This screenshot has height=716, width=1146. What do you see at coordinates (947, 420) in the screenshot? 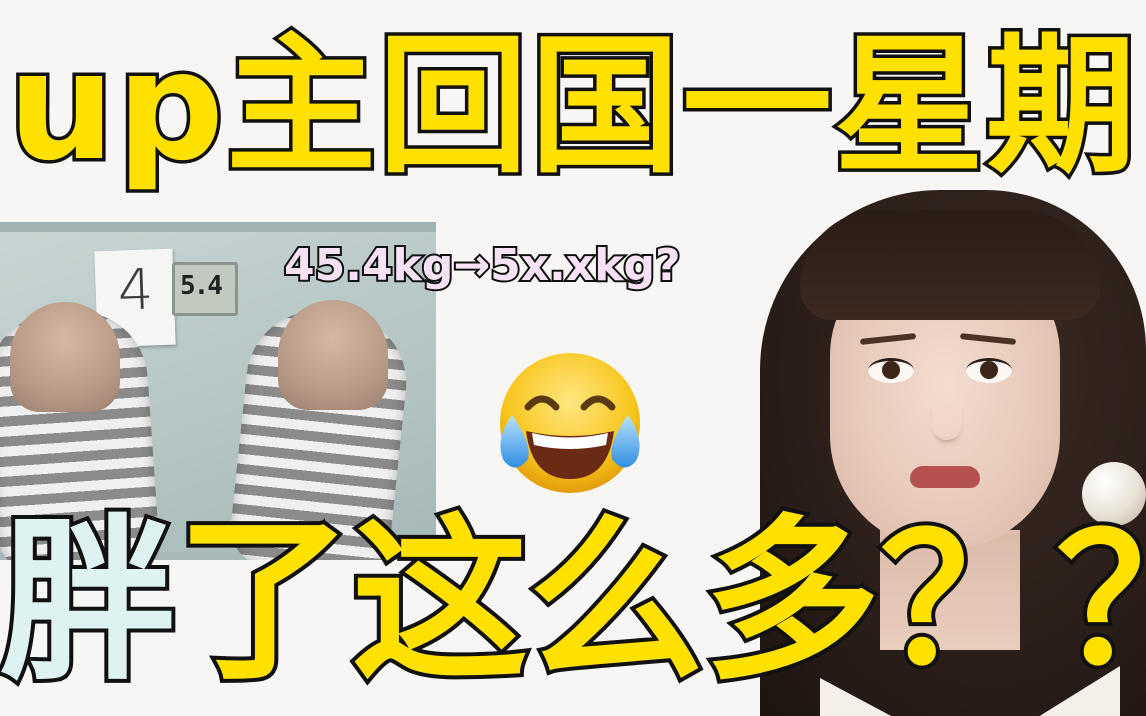
I see `nose` at bounding box center [947, 420].